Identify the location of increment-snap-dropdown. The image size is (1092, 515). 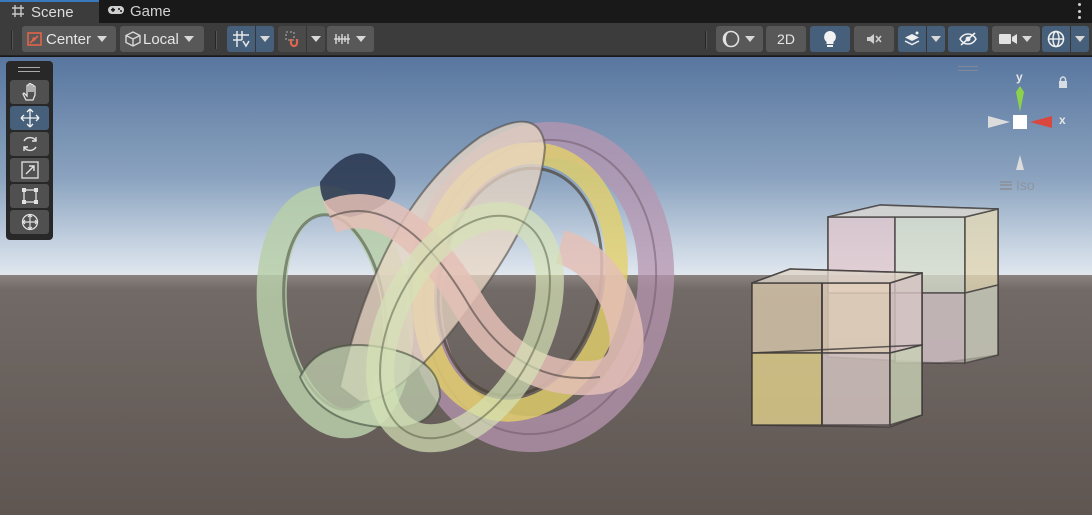
(315, 39).